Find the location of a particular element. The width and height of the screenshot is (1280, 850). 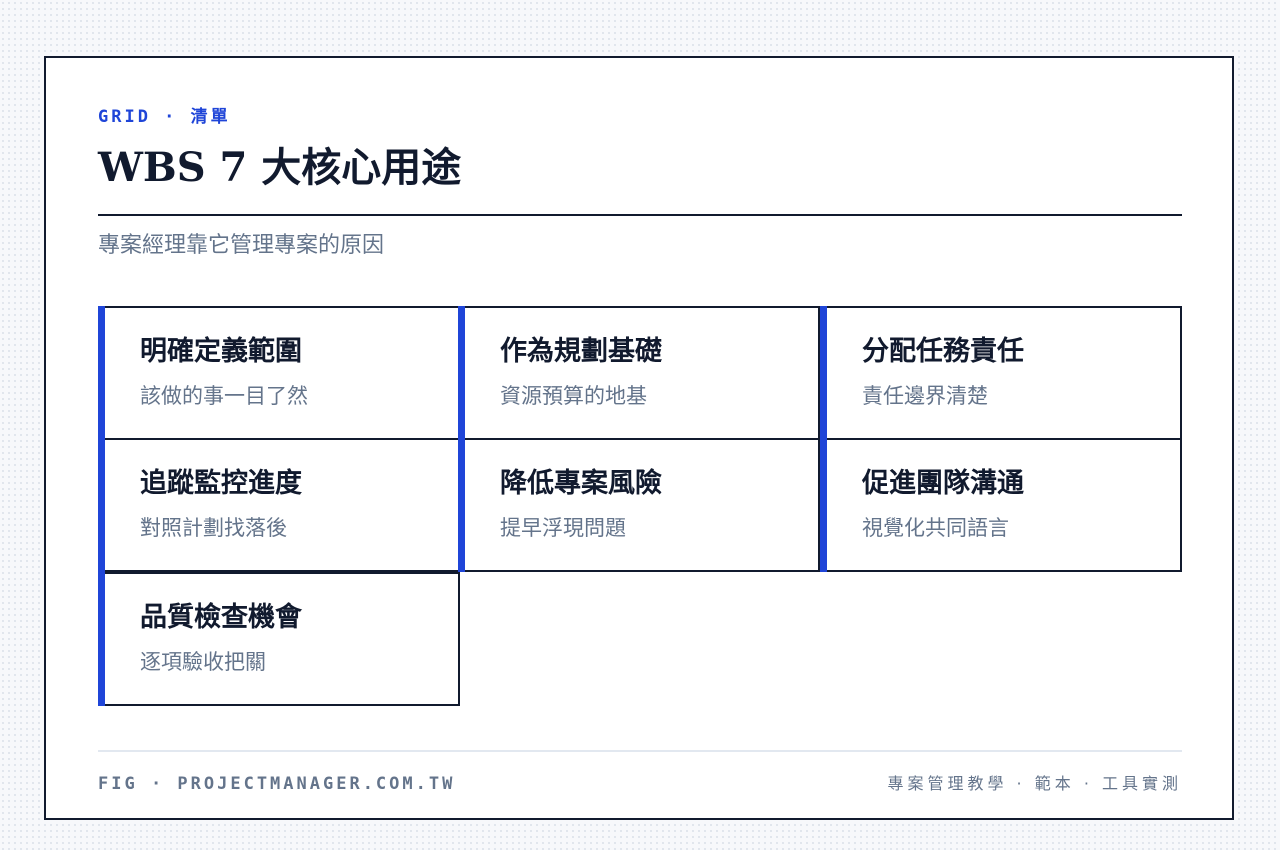

grid-item-desc: 視覺化共同語言 is located at coordinates (935, 528).